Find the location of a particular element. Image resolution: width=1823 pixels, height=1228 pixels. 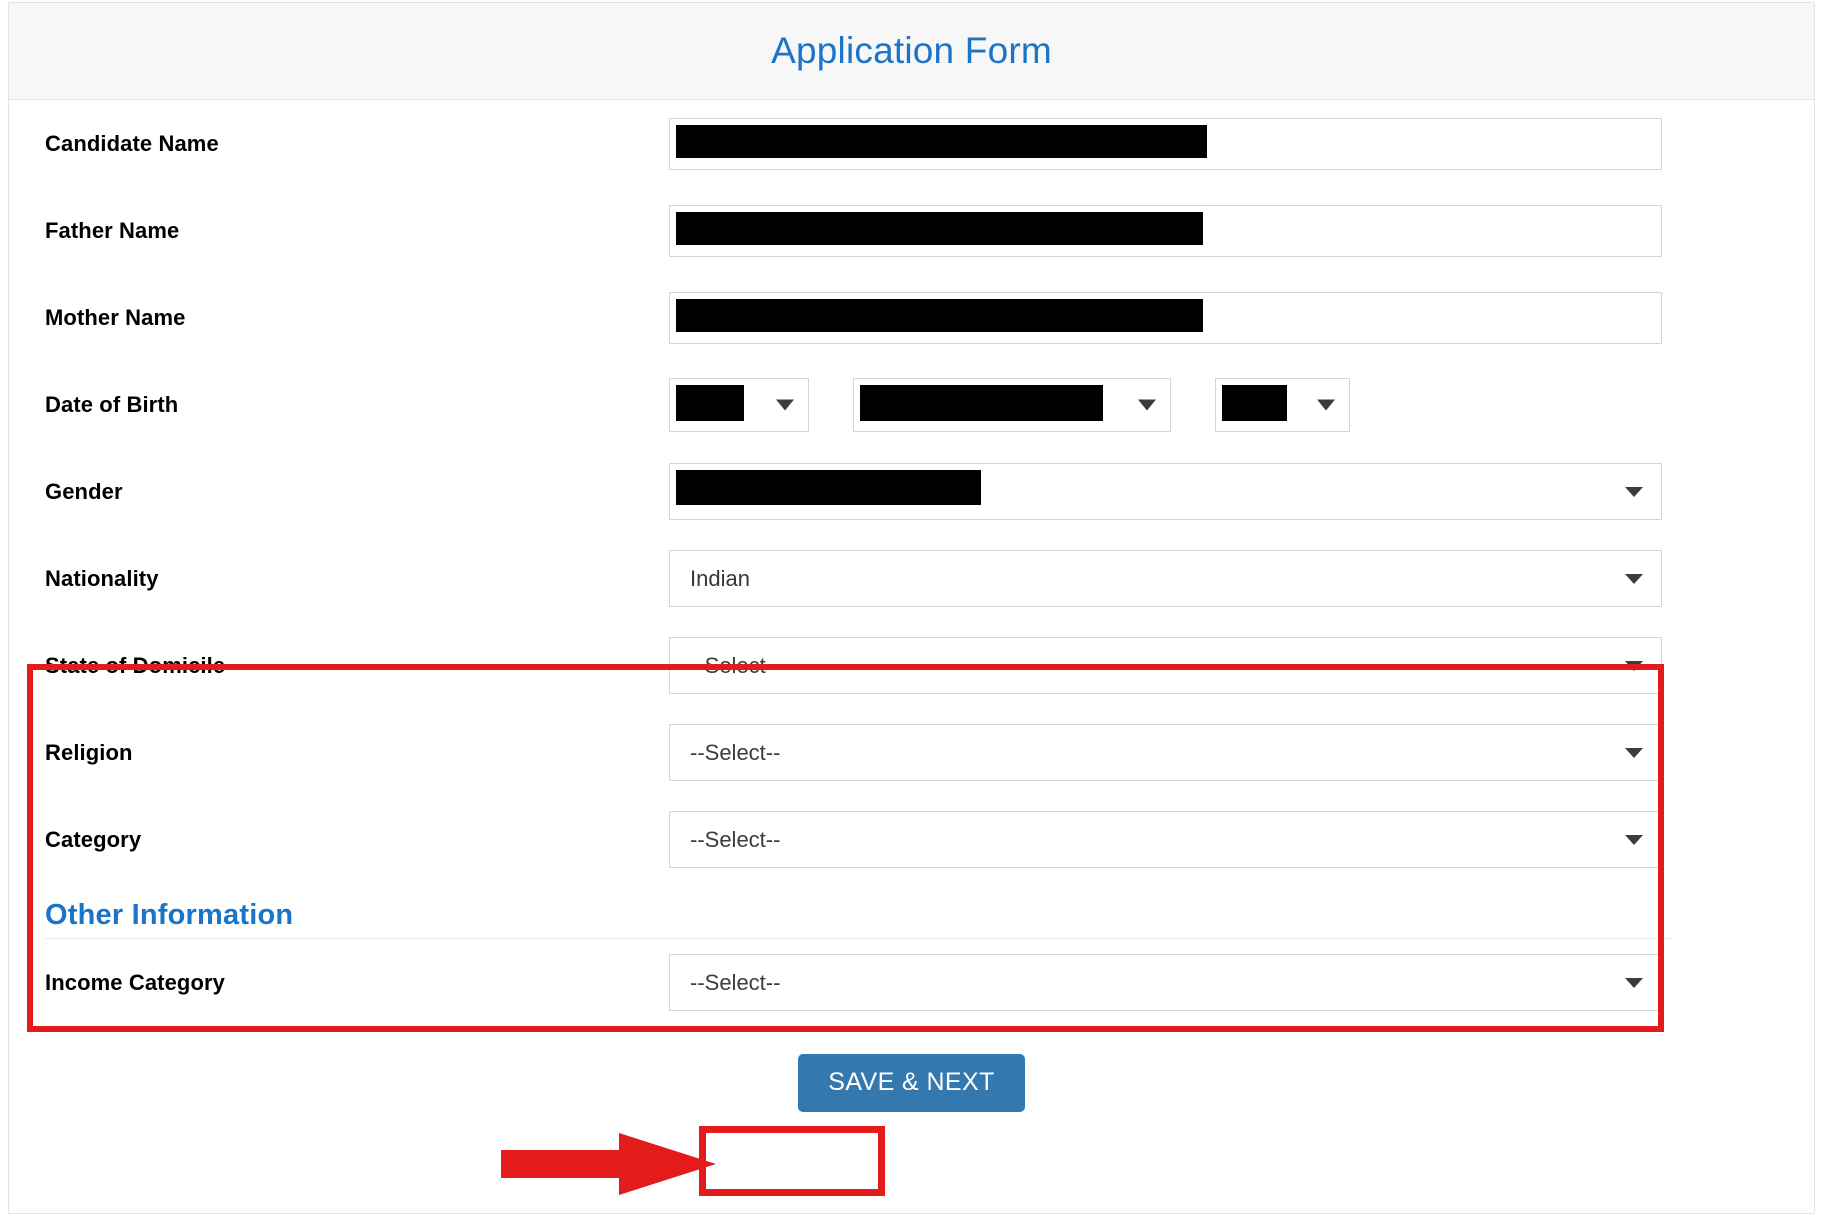

control-nationality: Indian is located at coordinates (1241, 578).